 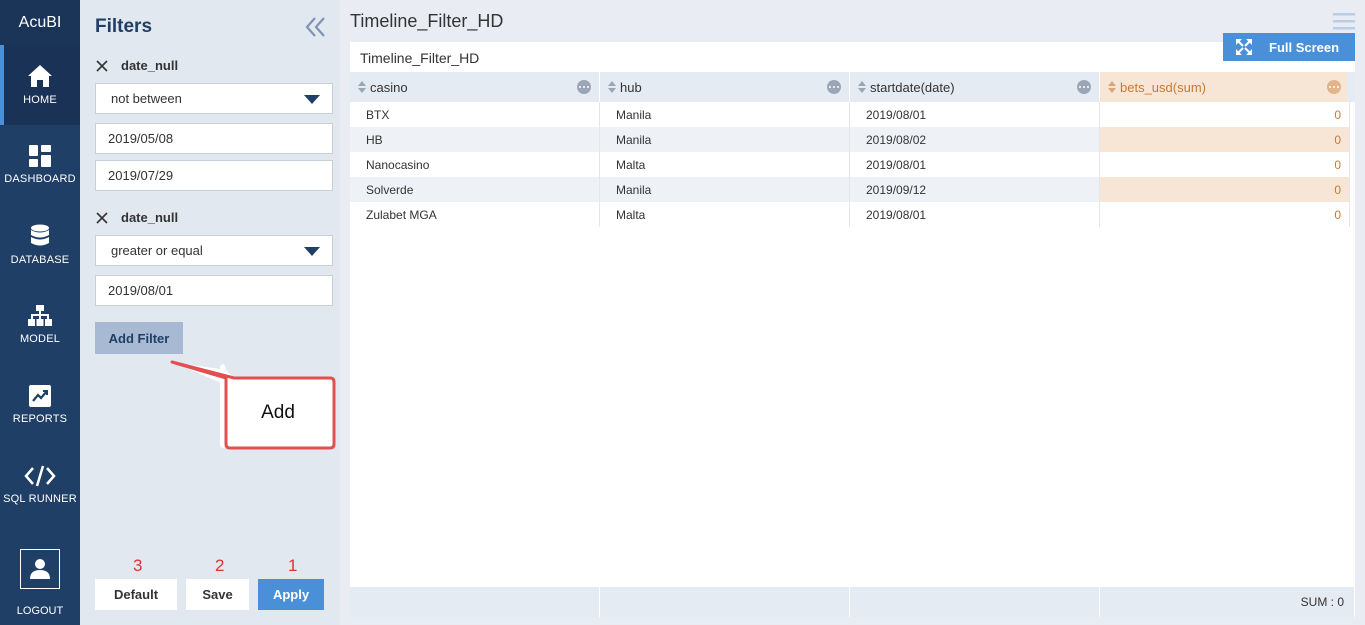 I want to click on nav-database: DATABASE, so click(x=40, y=245).